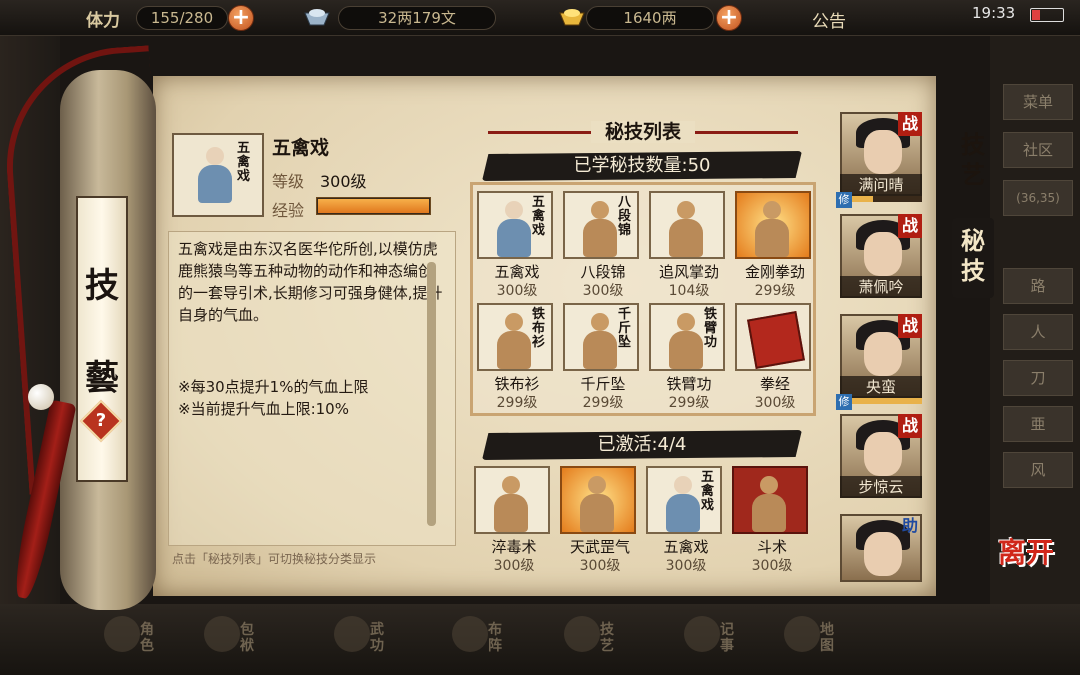  I want to click on close-button: 离开, so click(1026, 569).